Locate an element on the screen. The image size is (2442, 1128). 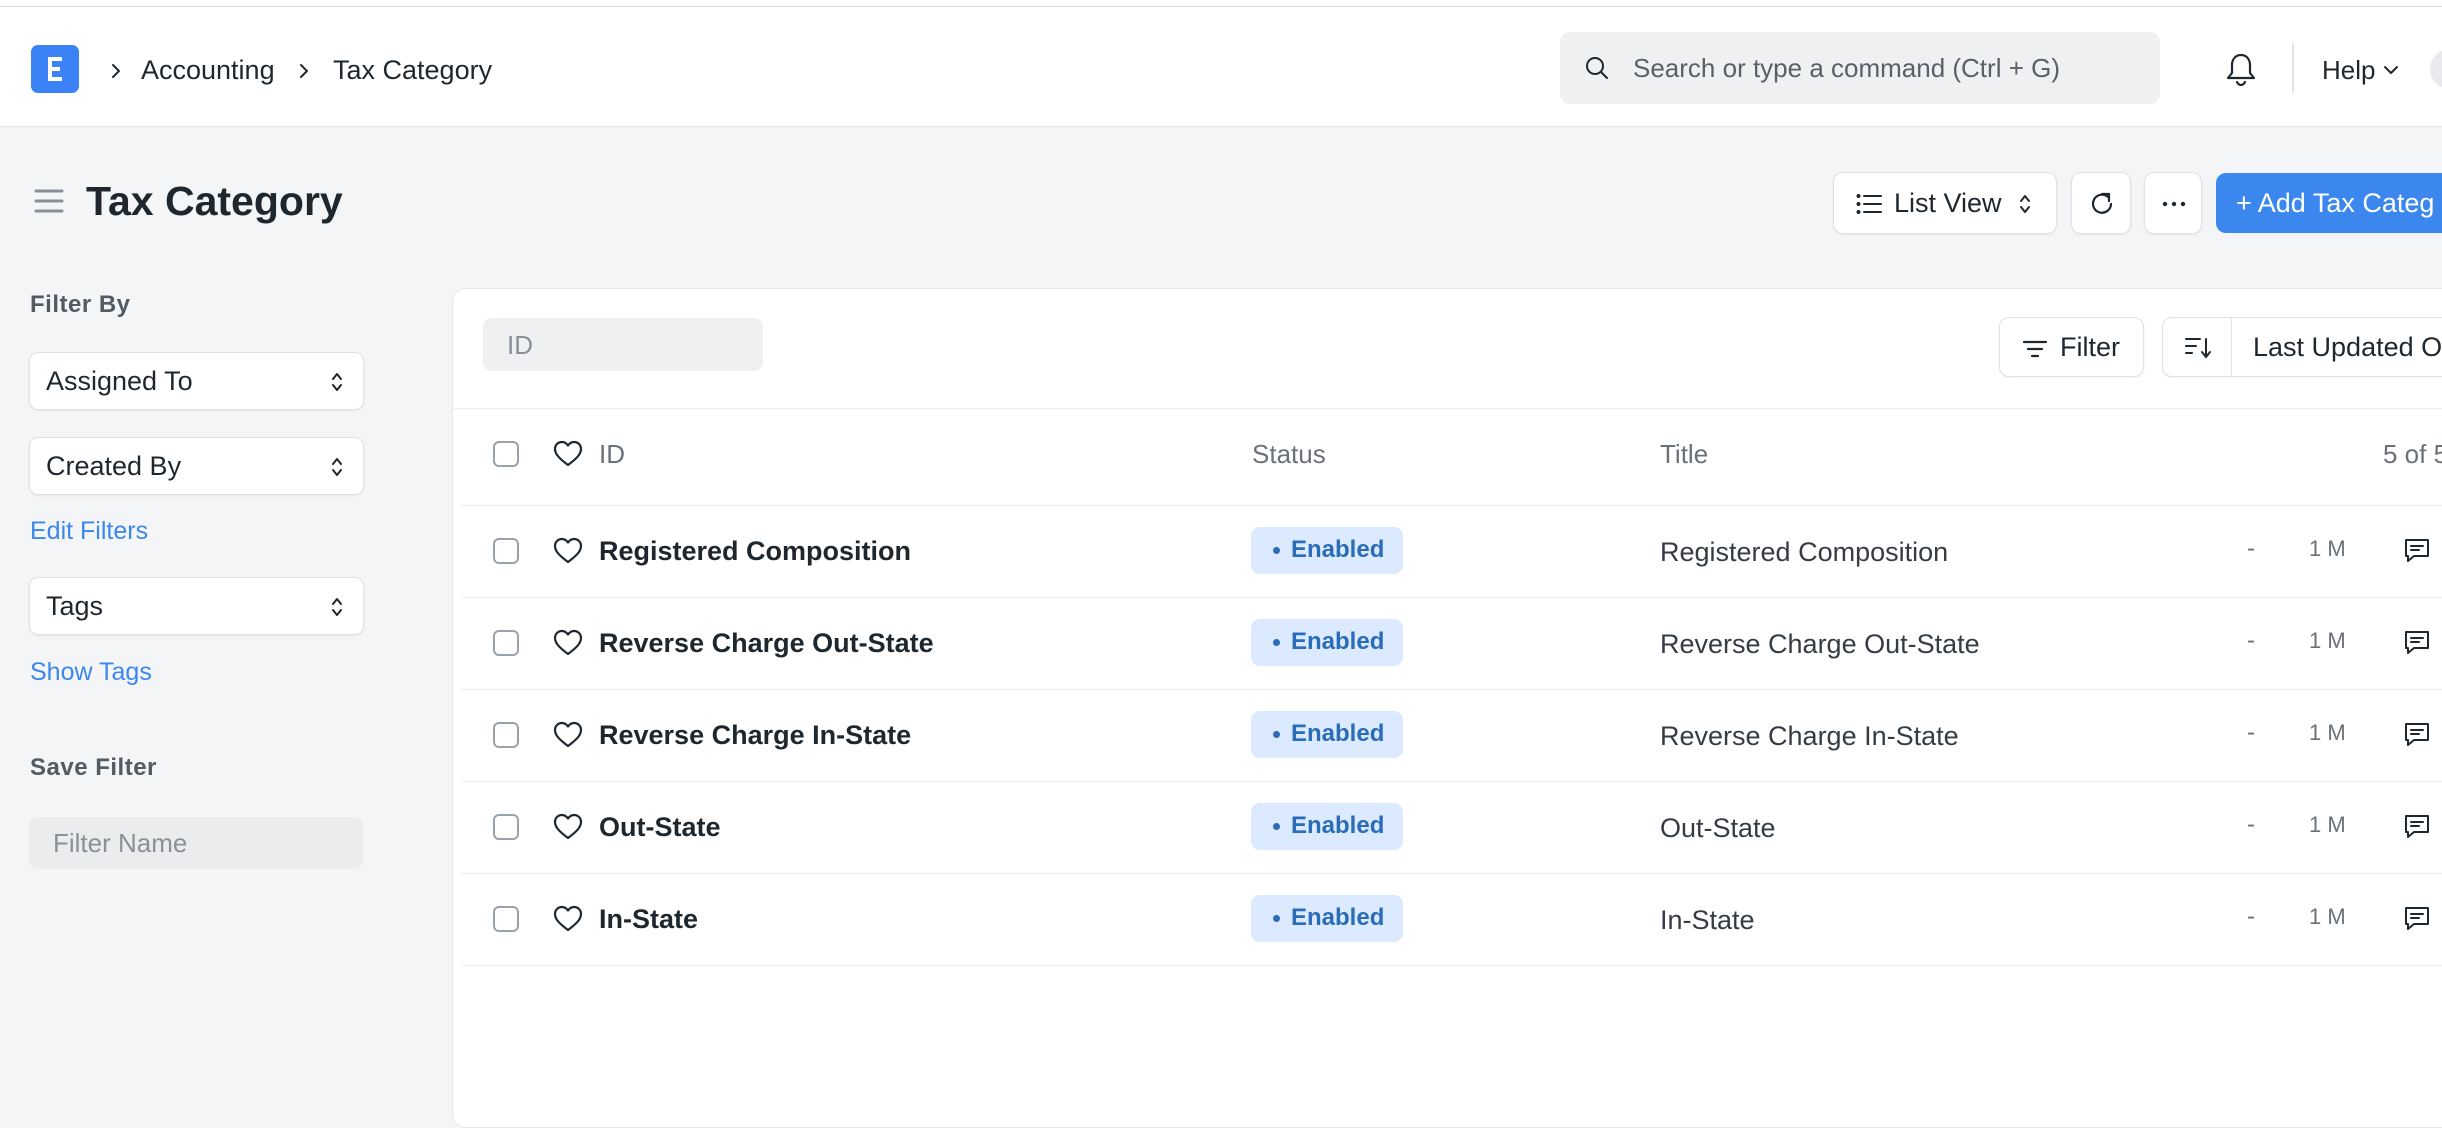
menu-icon is located at coordinates (49, 201).